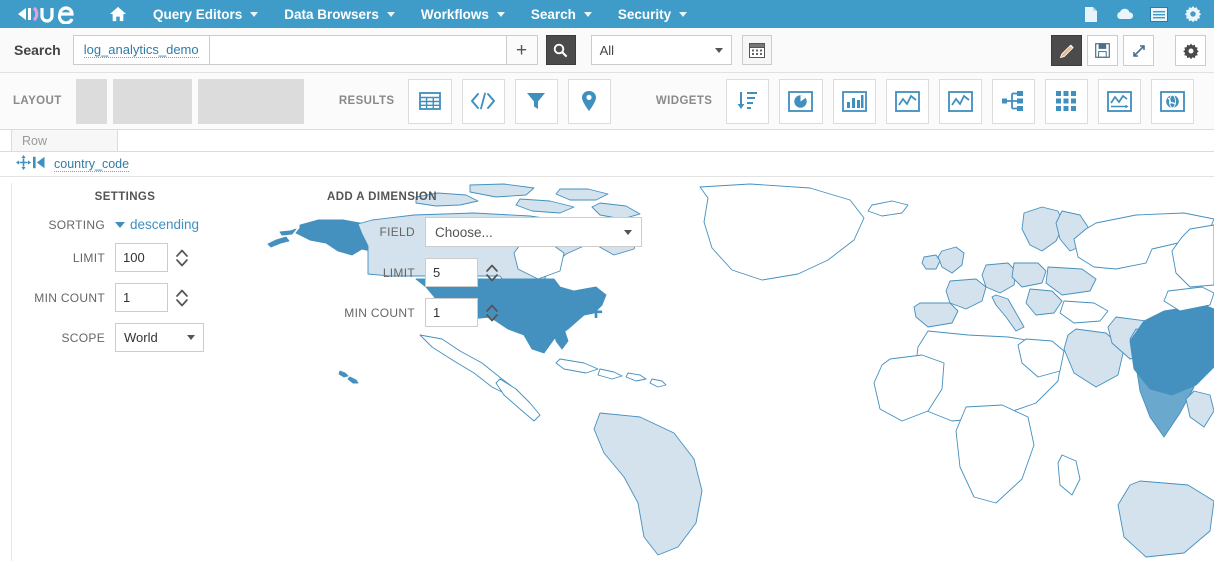  I want to click on limit-stepper, so click(182, 258).